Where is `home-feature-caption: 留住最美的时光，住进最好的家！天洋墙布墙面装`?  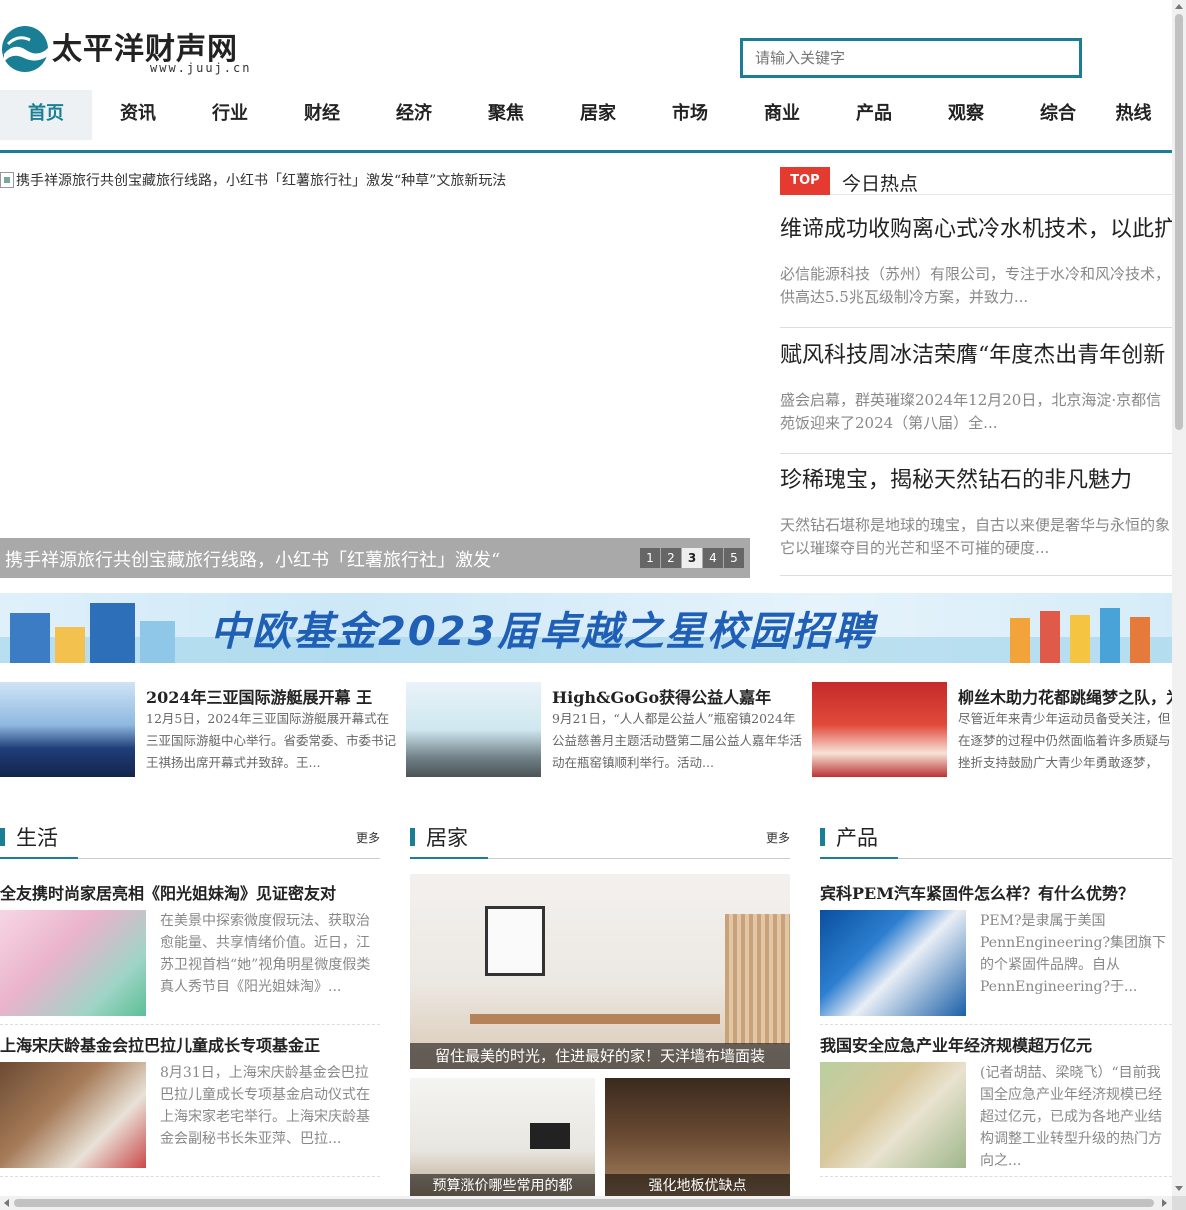
home-feature-caption: 留住最美的时光，住进最好的家！天洋墙布墙面装 is located at coordinates (600, 1056).